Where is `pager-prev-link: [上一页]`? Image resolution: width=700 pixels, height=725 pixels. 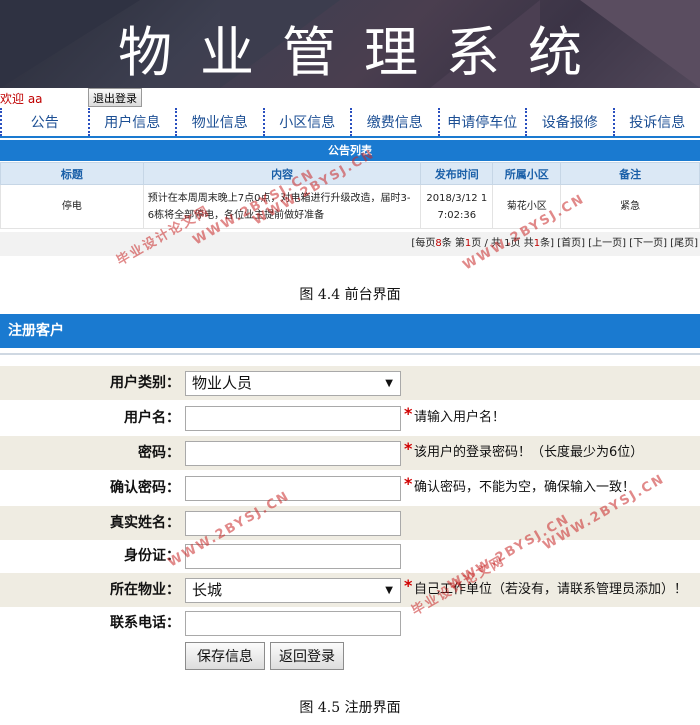
pager-prev-link: [上一页] is located at coordinates (607, 243).